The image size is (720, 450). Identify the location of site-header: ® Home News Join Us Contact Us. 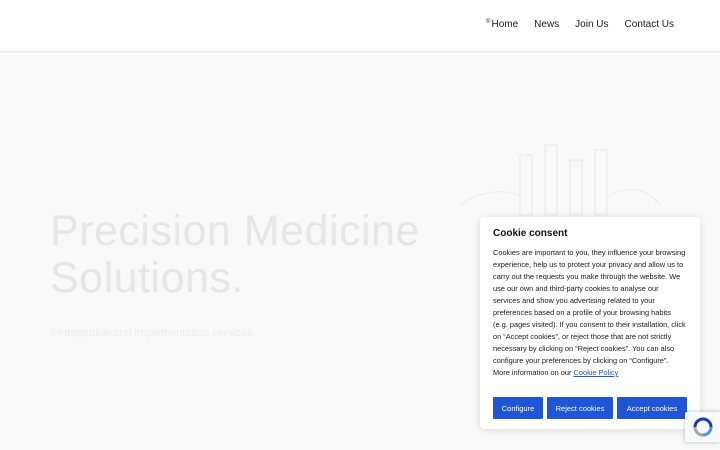
(360, 26).